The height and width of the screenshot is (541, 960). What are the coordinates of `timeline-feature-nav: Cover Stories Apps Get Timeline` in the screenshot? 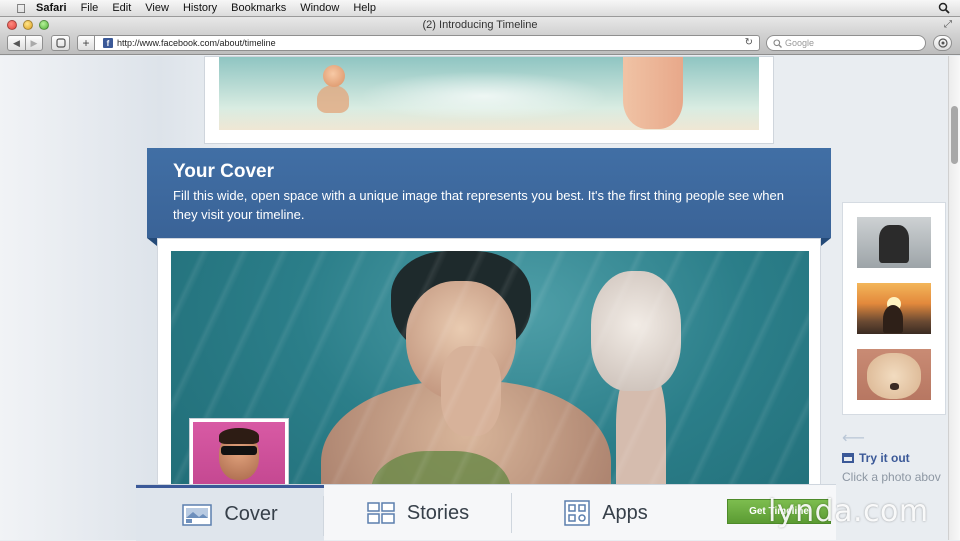 It's located at (486, 512).